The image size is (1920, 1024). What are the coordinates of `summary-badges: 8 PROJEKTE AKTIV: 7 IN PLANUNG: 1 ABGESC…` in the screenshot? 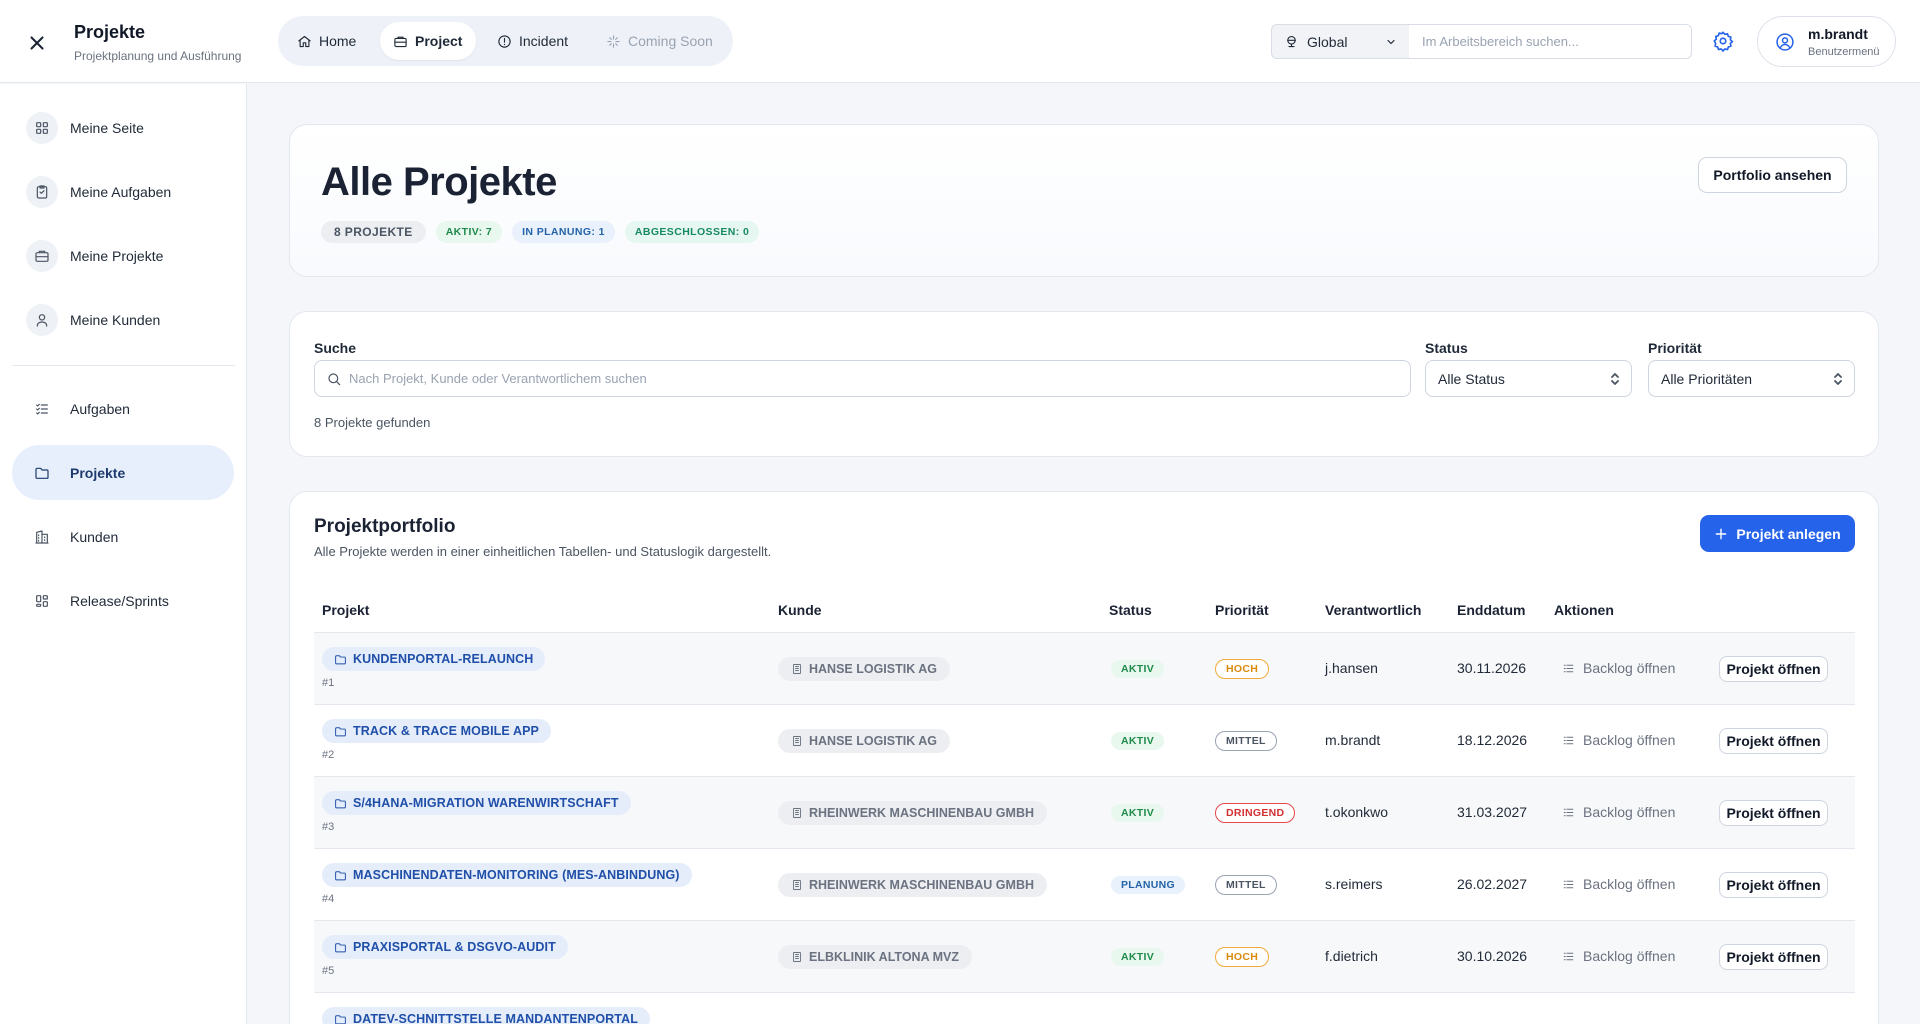 It's located at (540, 232).